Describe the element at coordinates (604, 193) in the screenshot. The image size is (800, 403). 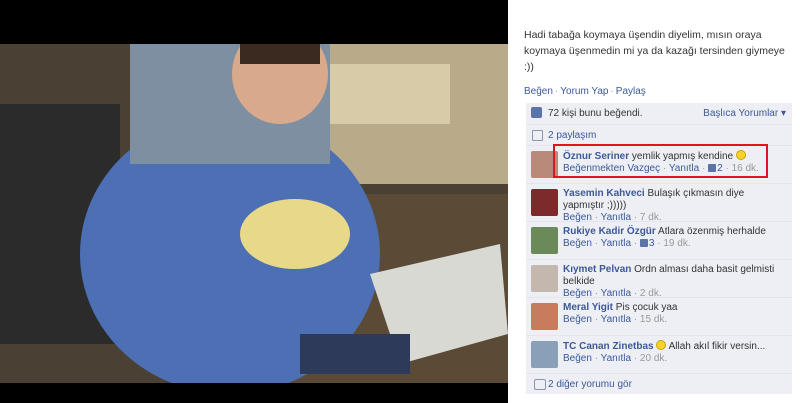
I see `commenter-name: Yasemin Kahveci` at that location.